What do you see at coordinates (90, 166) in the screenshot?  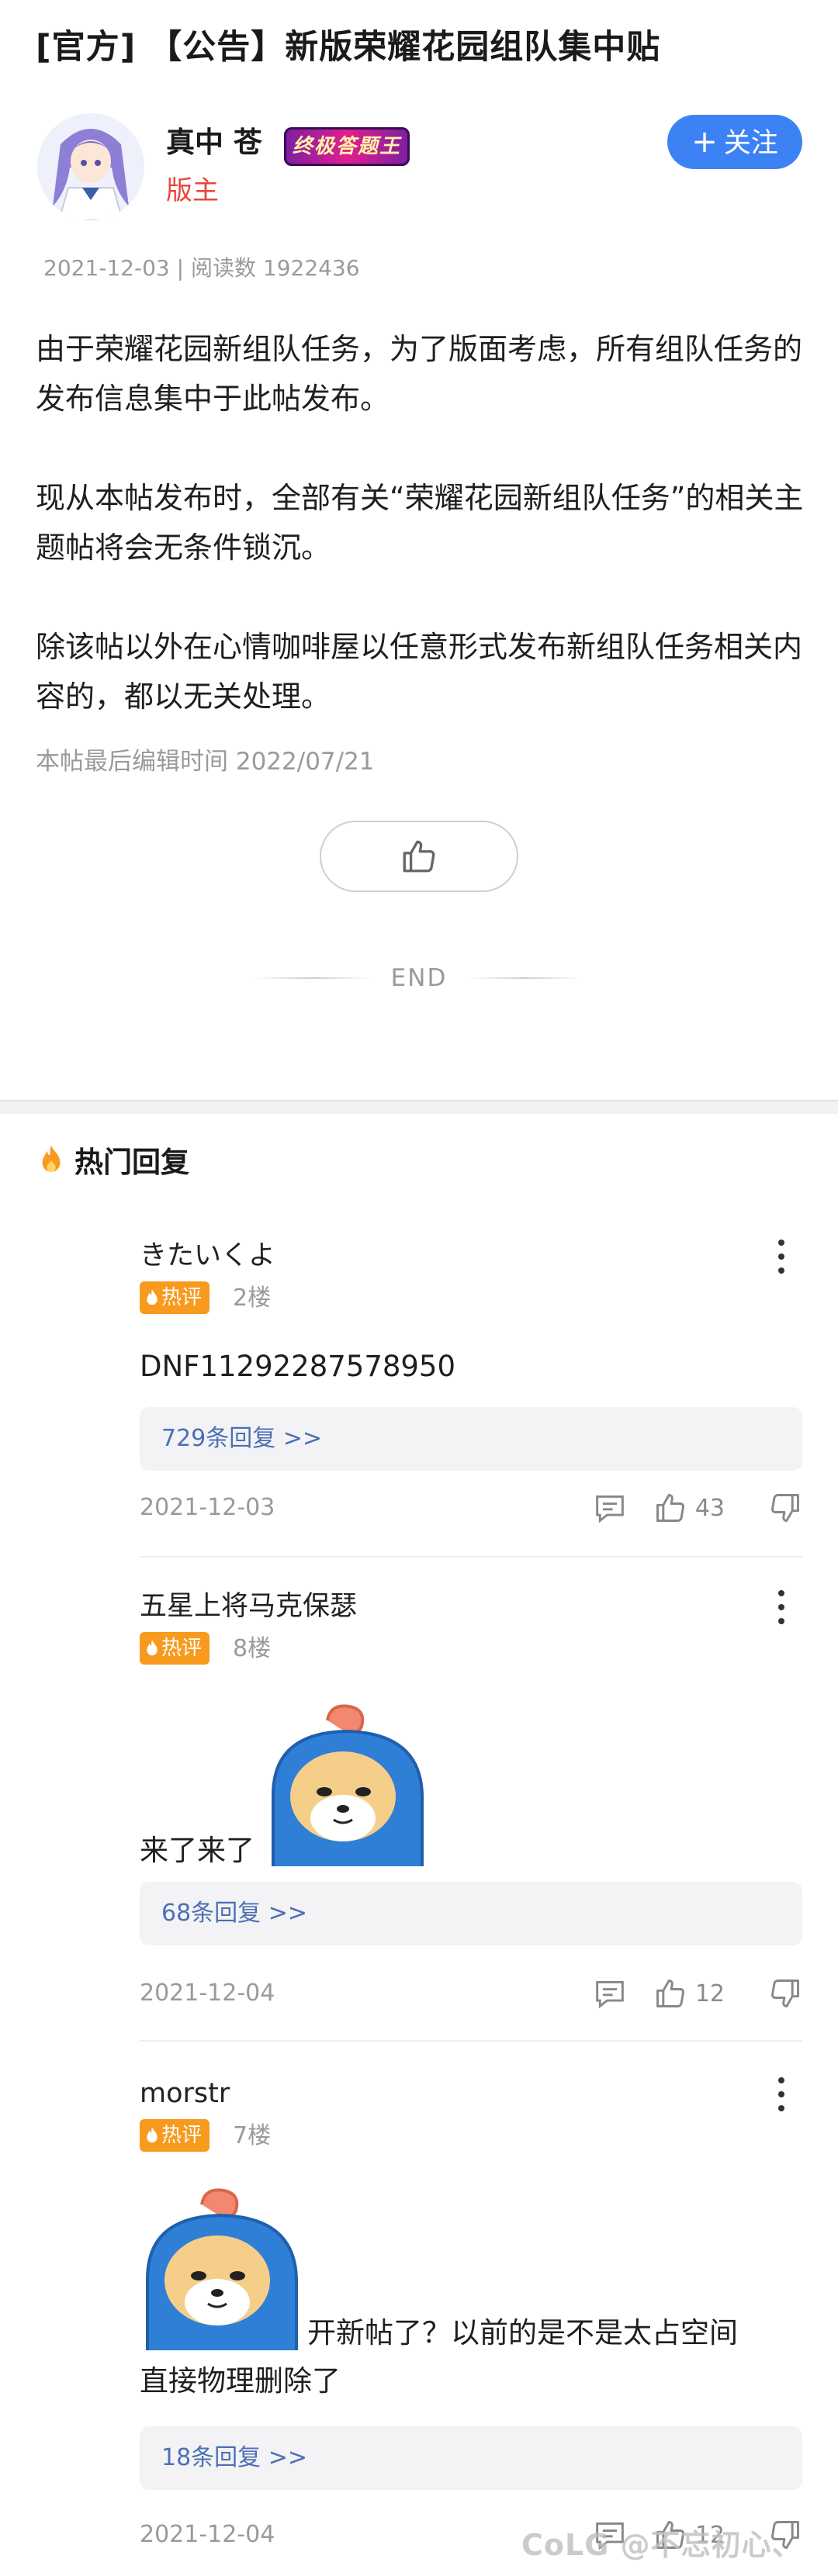 I see `author-avatar` at bounding box center [90, 166].